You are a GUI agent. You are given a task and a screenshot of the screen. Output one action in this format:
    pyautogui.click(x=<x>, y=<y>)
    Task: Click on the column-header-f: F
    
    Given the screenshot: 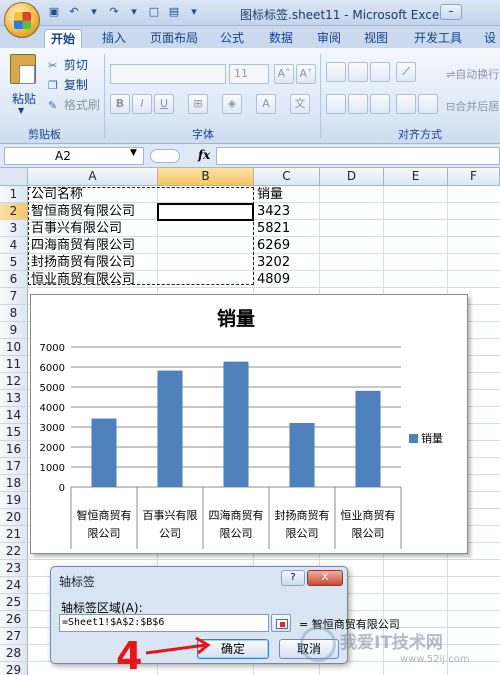 What is the action you would take?
    pyautogui.click(x=474, y=177)
    